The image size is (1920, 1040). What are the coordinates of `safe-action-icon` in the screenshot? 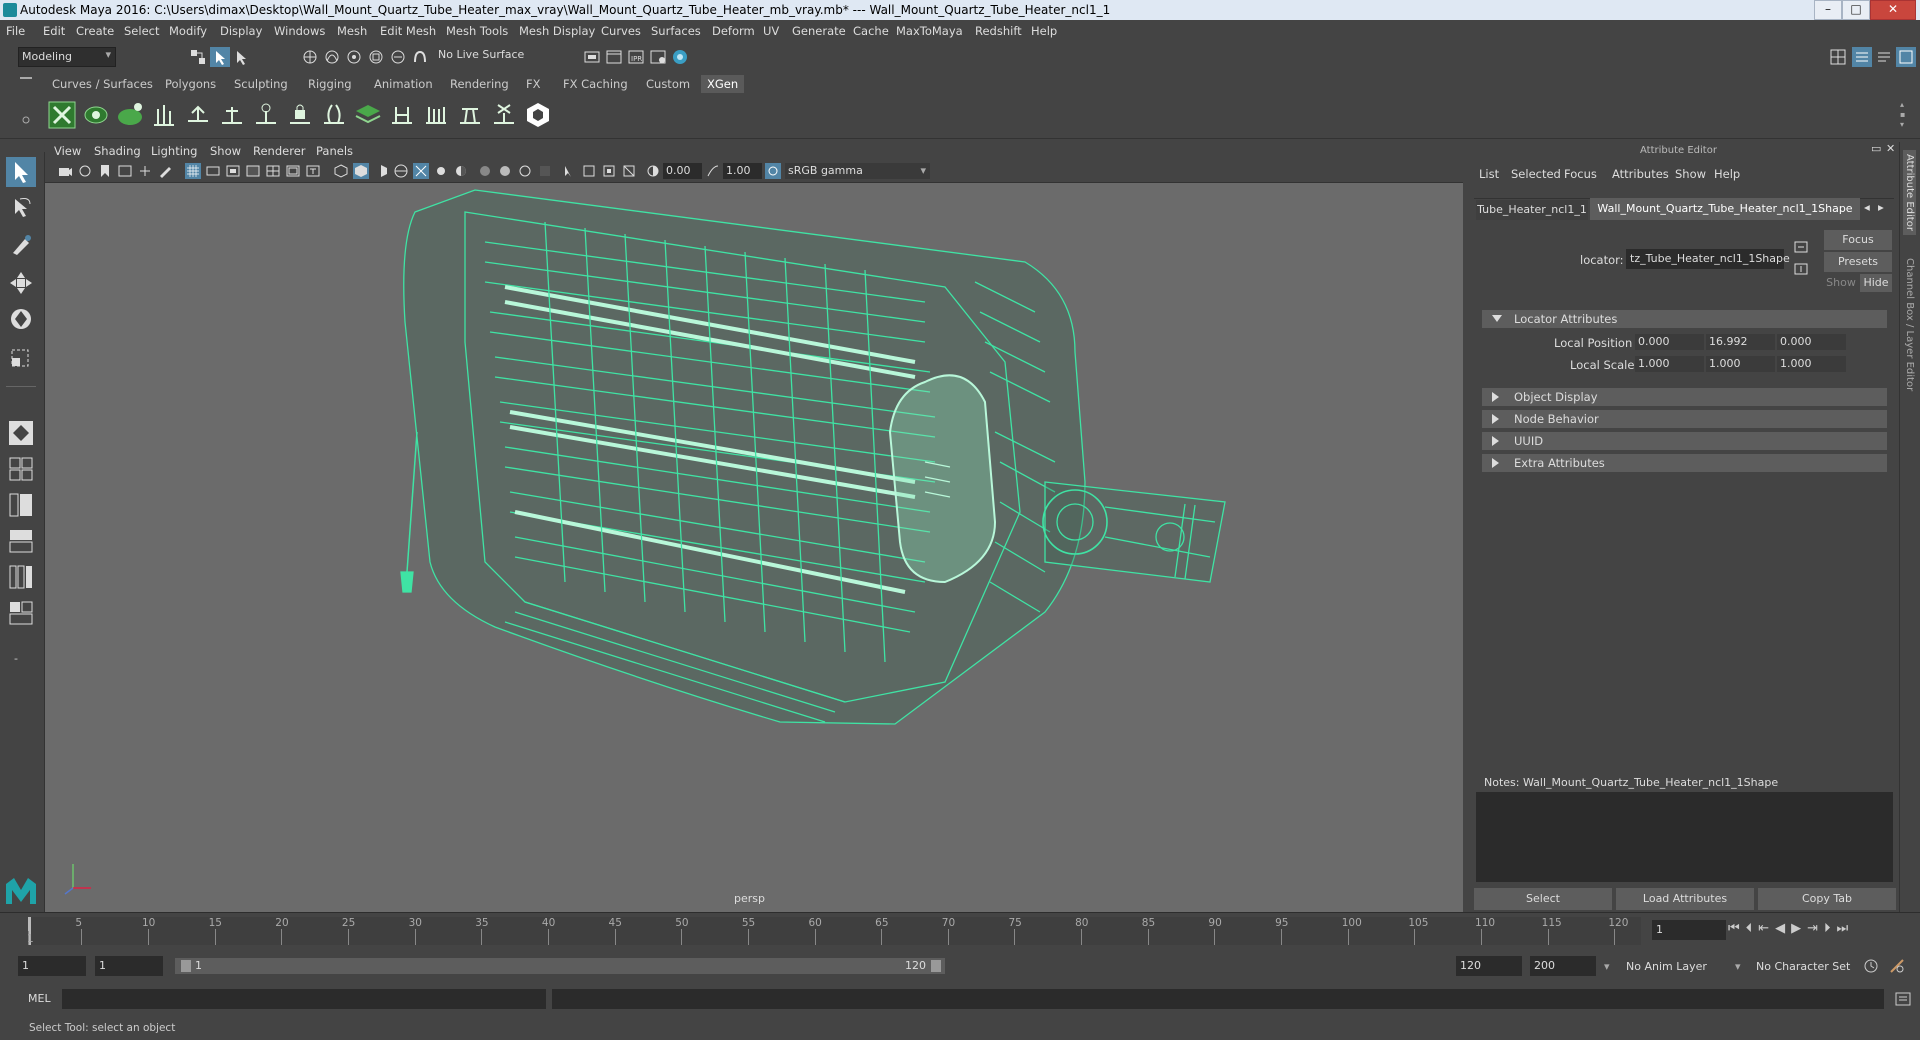 It's located at (293, 171).